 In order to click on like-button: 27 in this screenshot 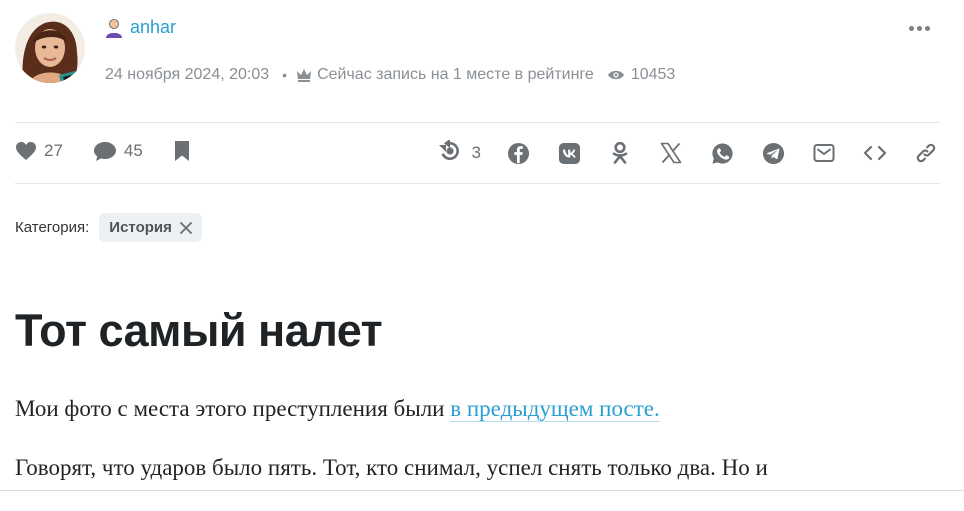, I will do `click(39, 151)`.